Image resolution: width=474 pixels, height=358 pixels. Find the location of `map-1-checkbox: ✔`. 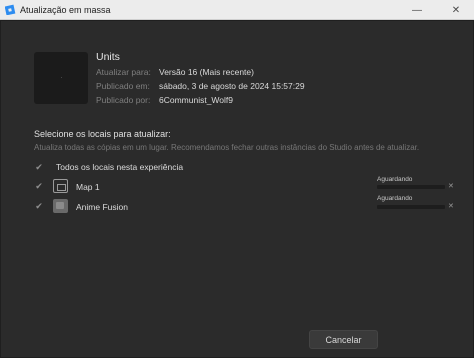

map-1-checkbox: ✔ is located at coordinates (39, 186).